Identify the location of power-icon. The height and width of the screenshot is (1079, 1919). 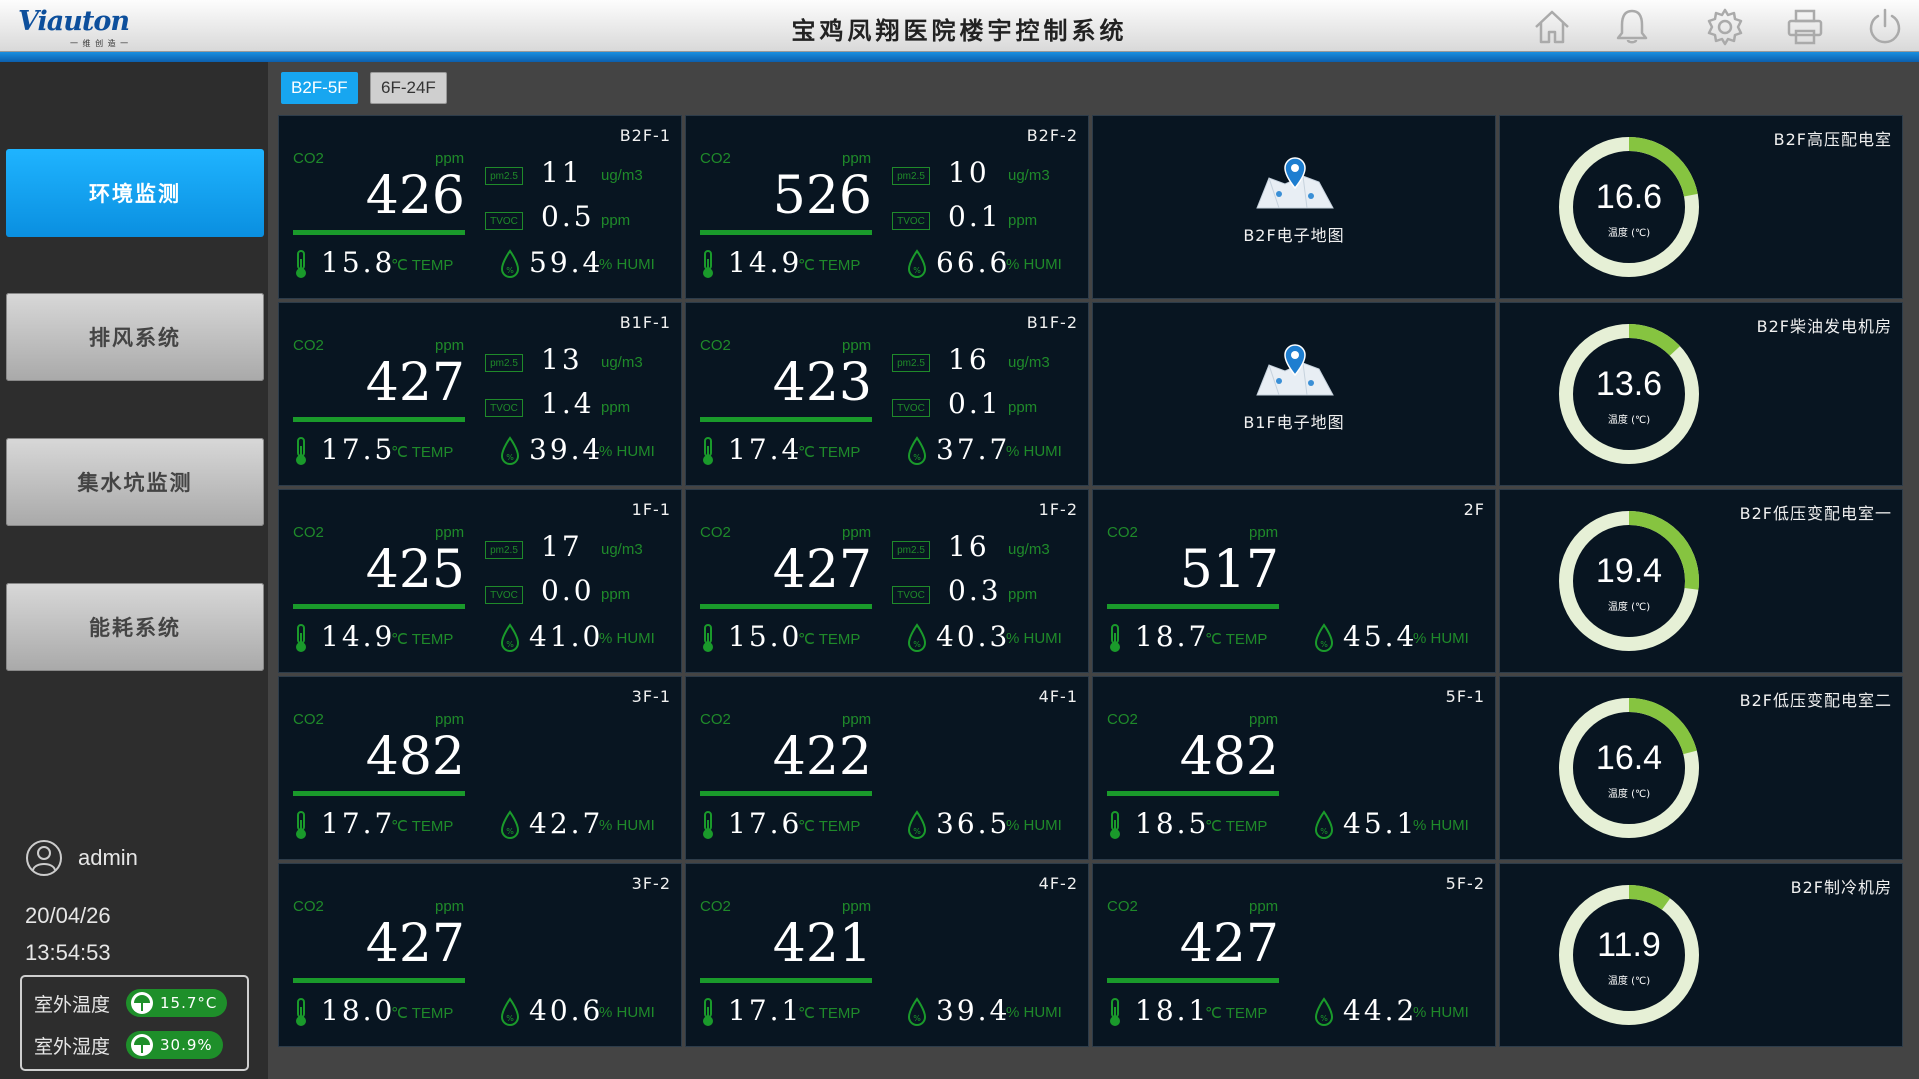
(1885, 27).